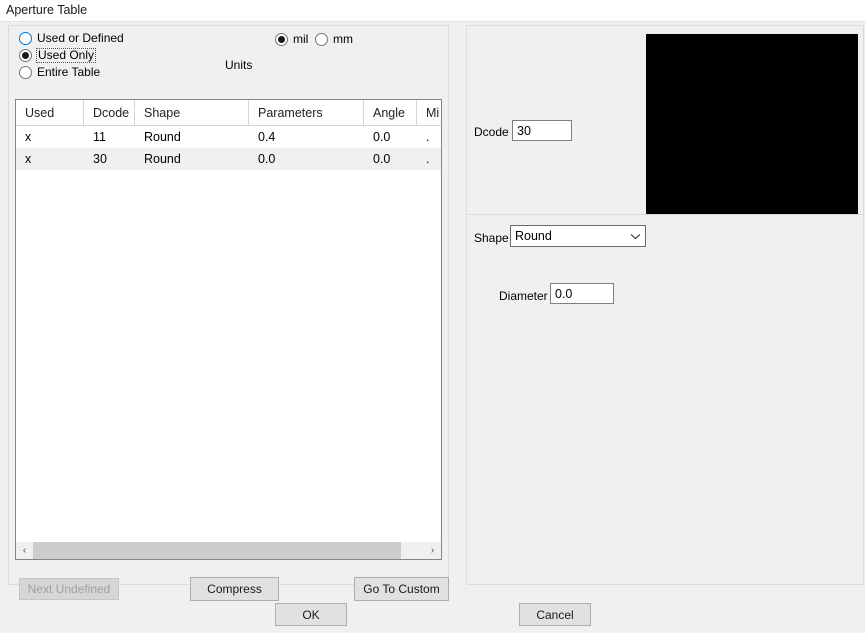  I want to click on panel-divider, so click(665, 214).